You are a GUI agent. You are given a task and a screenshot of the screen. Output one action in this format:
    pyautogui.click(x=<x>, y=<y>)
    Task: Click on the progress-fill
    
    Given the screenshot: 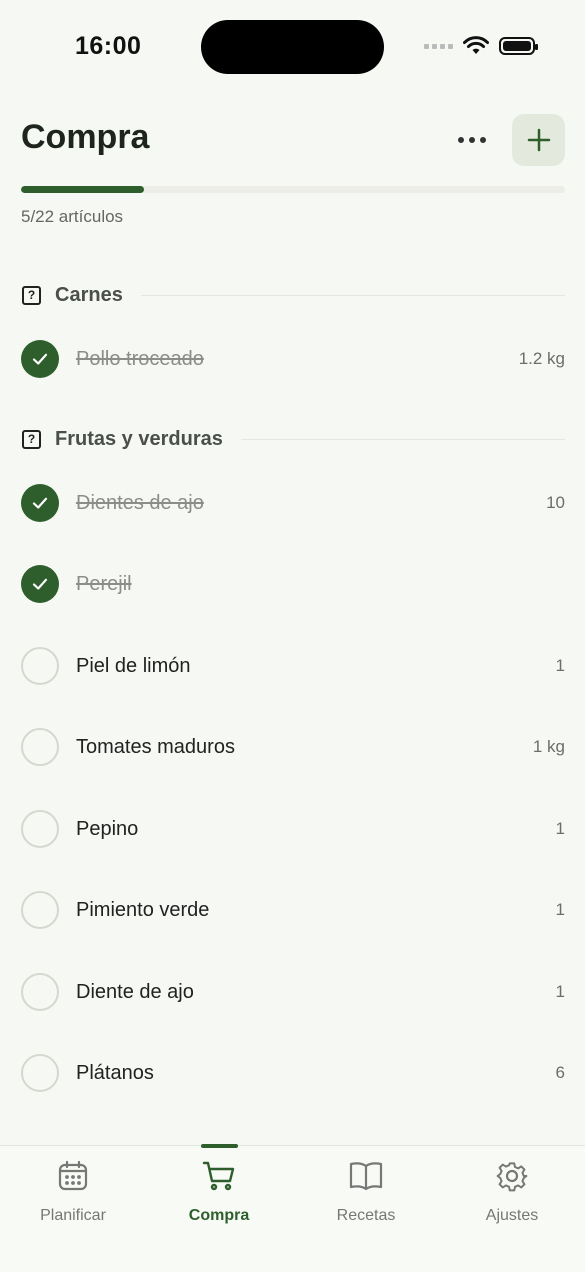 What is the action you would take?
    pyautogui.click(x=83, y=189)
    